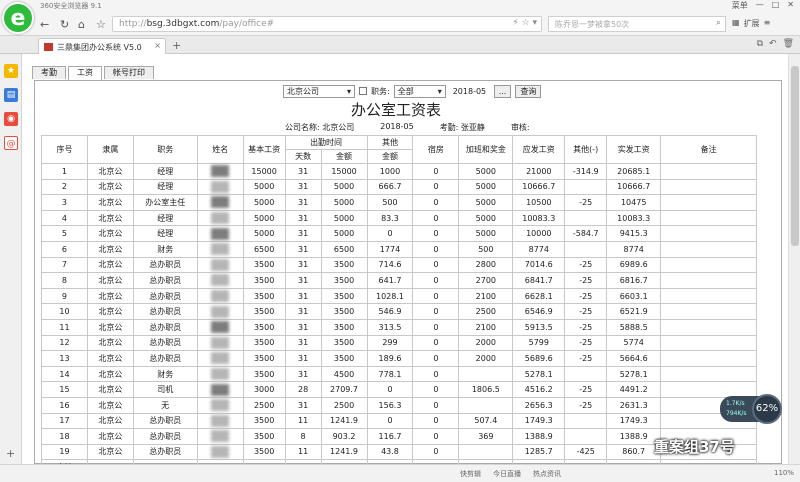  I want to click on company-select: 北京公司 ▾, so click(319, 91).